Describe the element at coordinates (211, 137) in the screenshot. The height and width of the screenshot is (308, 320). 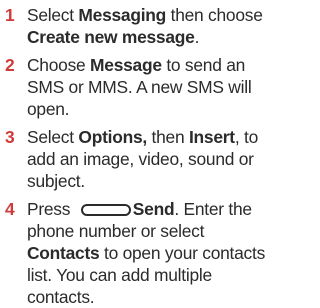
I see `step-keyword: Insert` at that location.